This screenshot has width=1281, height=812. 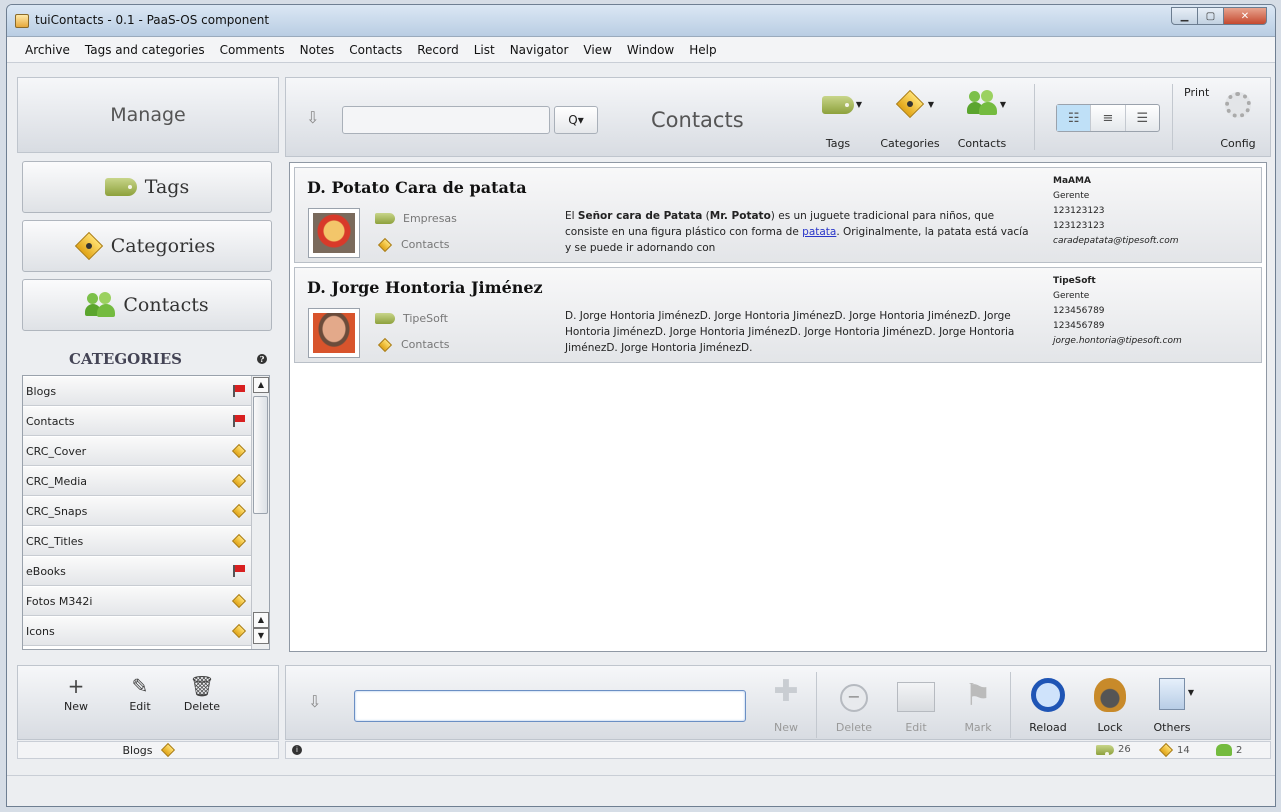 I want to click on reload-button: Reload, so click(x=1048, y=704).